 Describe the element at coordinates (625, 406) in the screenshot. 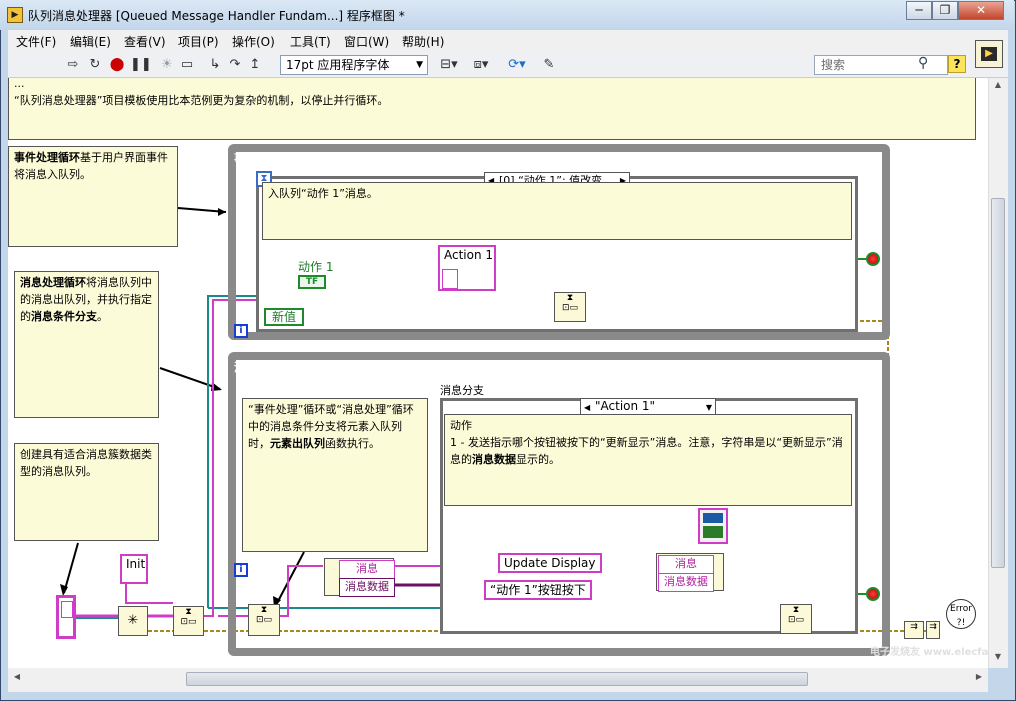

I see `message-case-selector-label: "Action 1"` at that location.